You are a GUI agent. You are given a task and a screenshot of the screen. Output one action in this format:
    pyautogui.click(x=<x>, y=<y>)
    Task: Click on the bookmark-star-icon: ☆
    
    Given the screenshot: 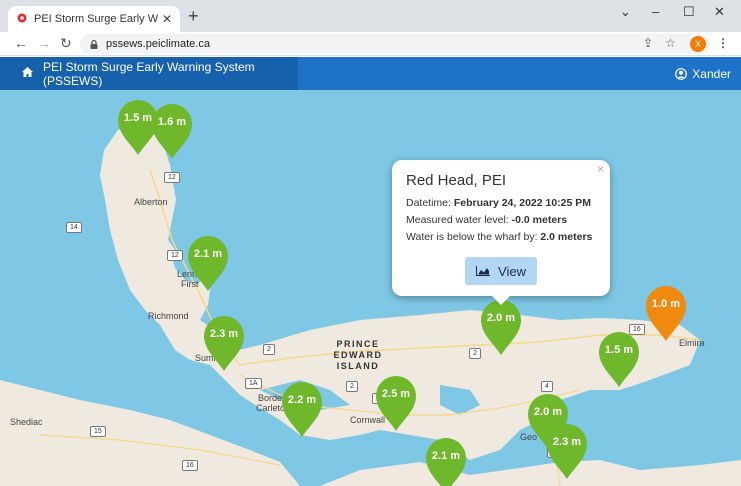 What is the action you would take?
    pyautogui.click(x=670, y=43)
    